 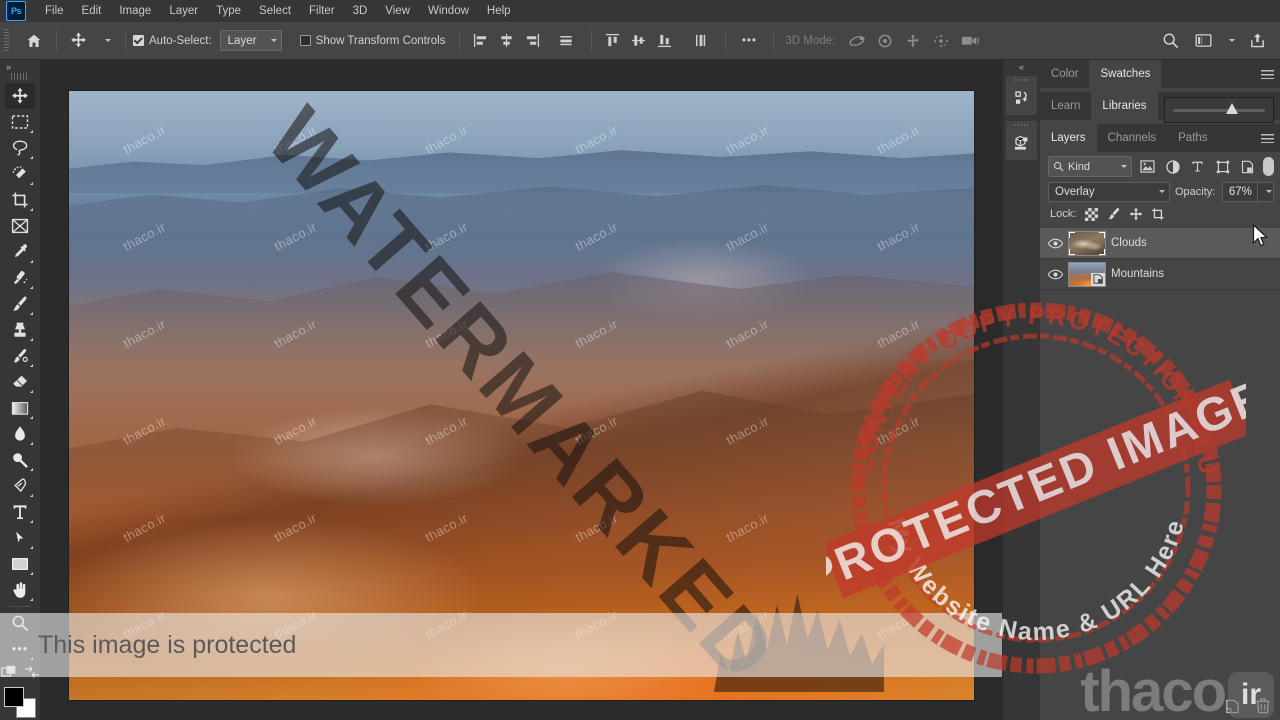 What do you see at coordinates (1021, 143) in the screenshot?
I see `properties-3d-panel-icon` at bounding box center [1021, 143].